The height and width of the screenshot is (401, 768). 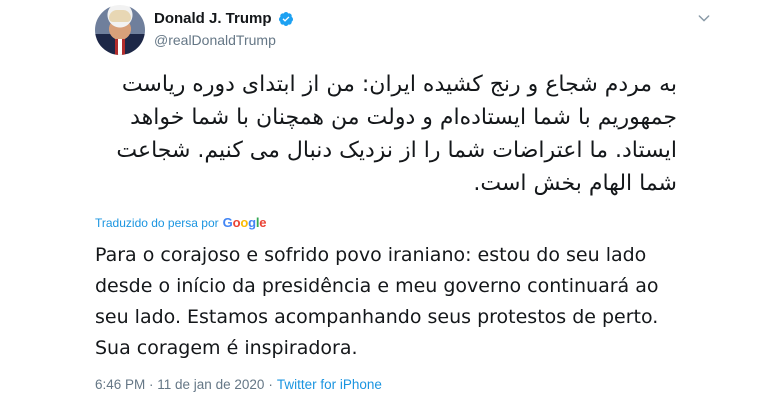 I want to click on google-letter-g2: g, so click(x=252, y=222).